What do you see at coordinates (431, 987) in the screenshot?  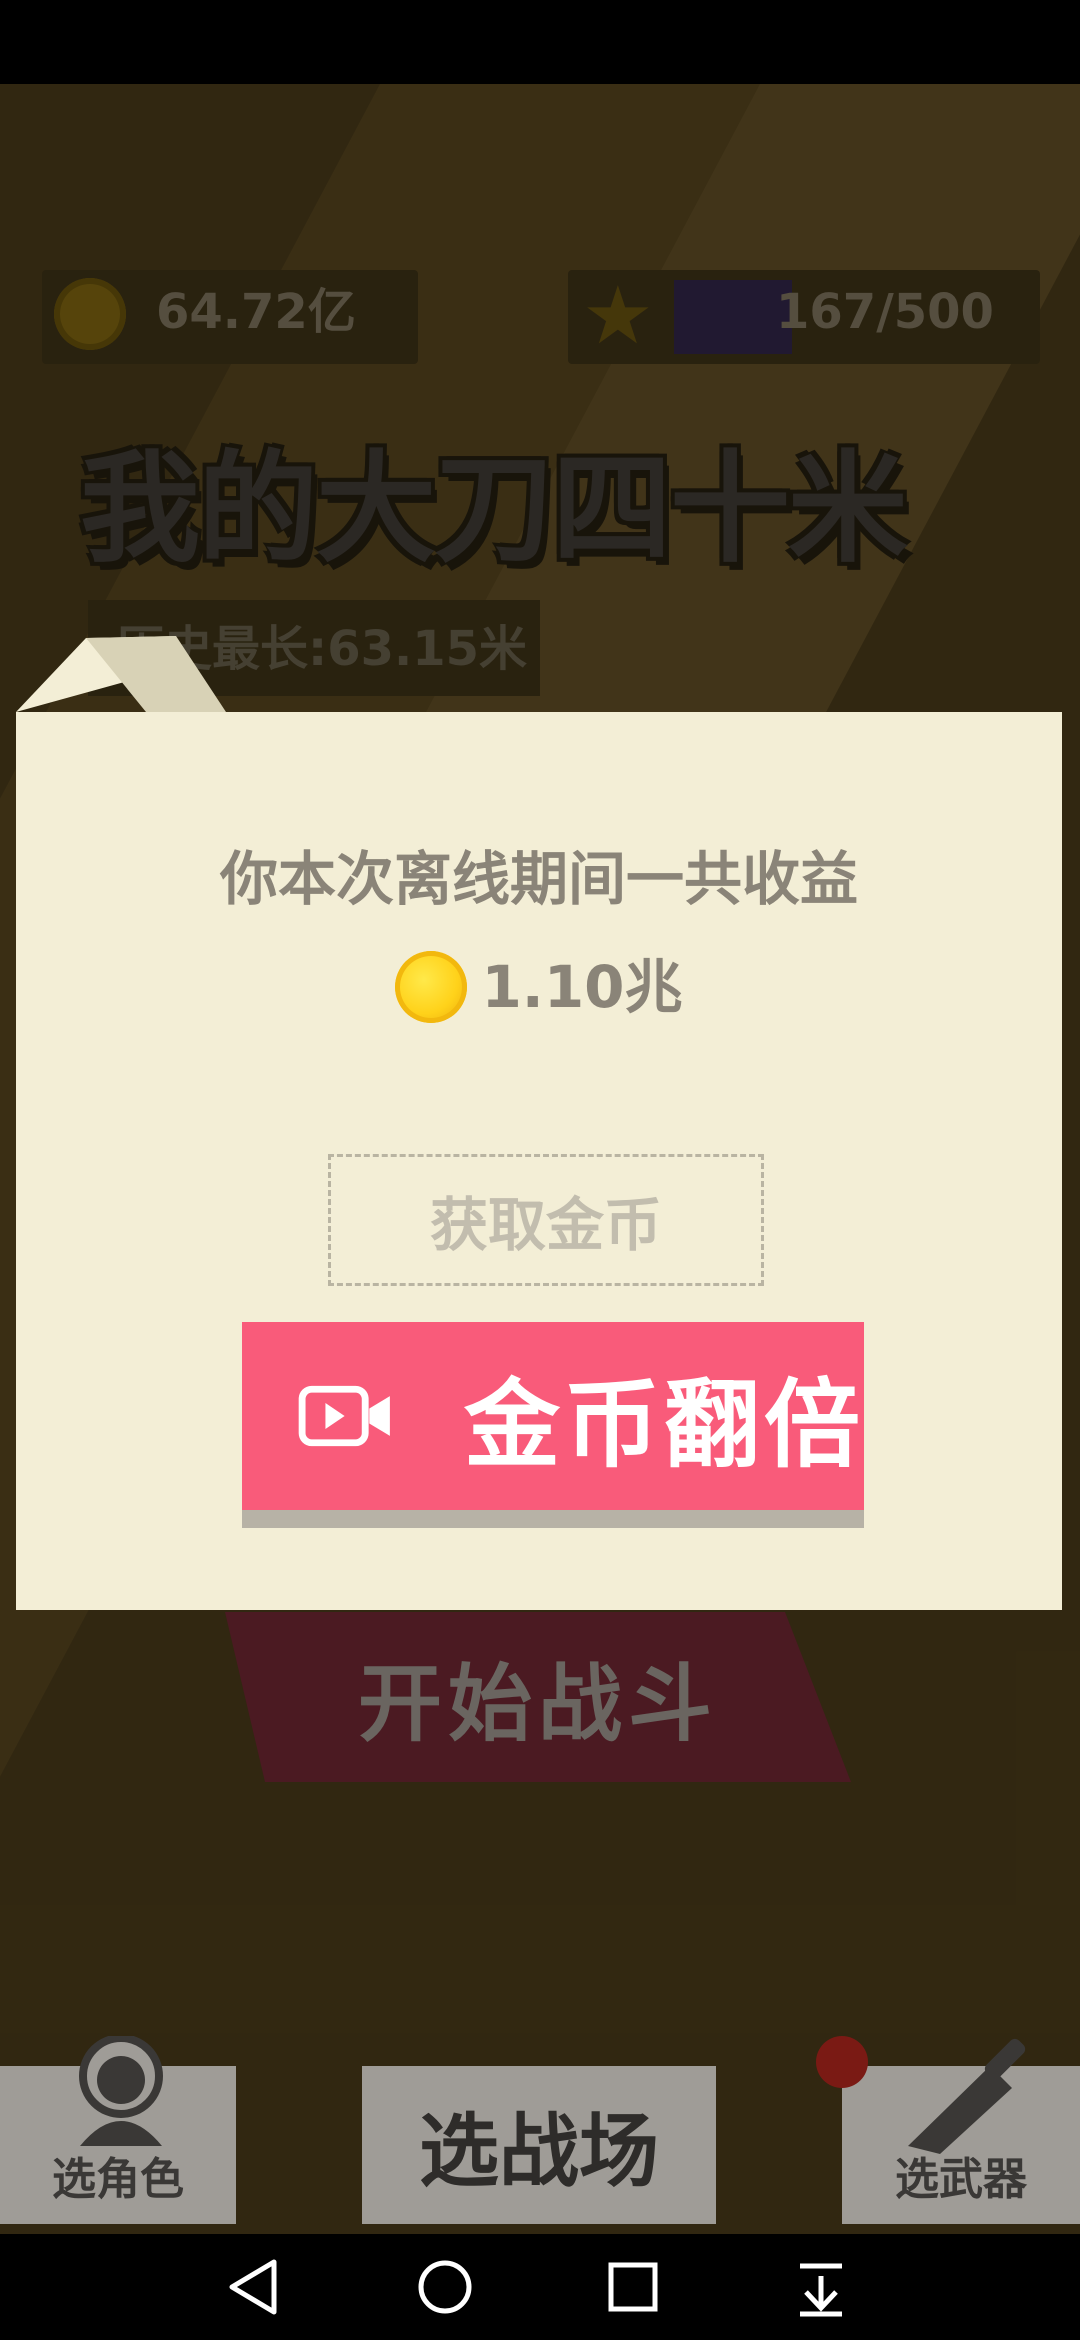 I see `coin-icon` at bounding box center [431, 987].